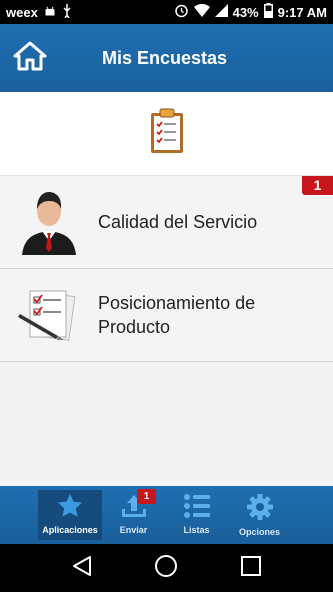 The image size is (333, 592). Describe the element at coordinates (67, 12) in the screenshot. I see `usb-icon` at that location.